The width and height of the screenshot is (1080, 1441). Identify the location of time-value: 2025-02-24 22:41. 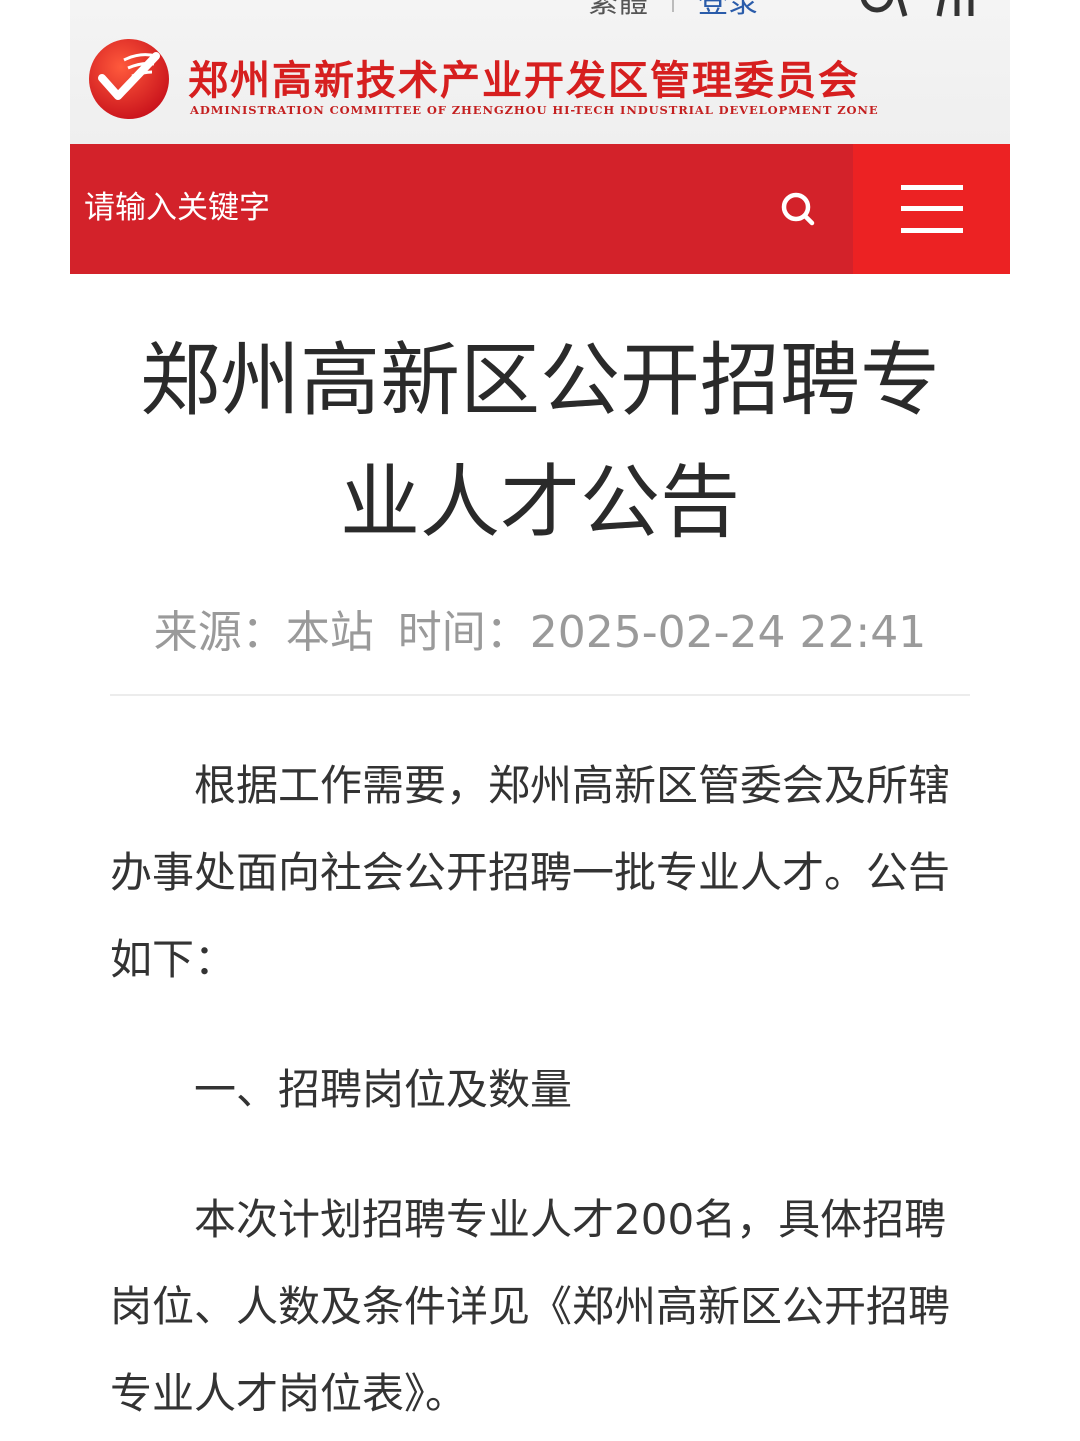
(728, 632).